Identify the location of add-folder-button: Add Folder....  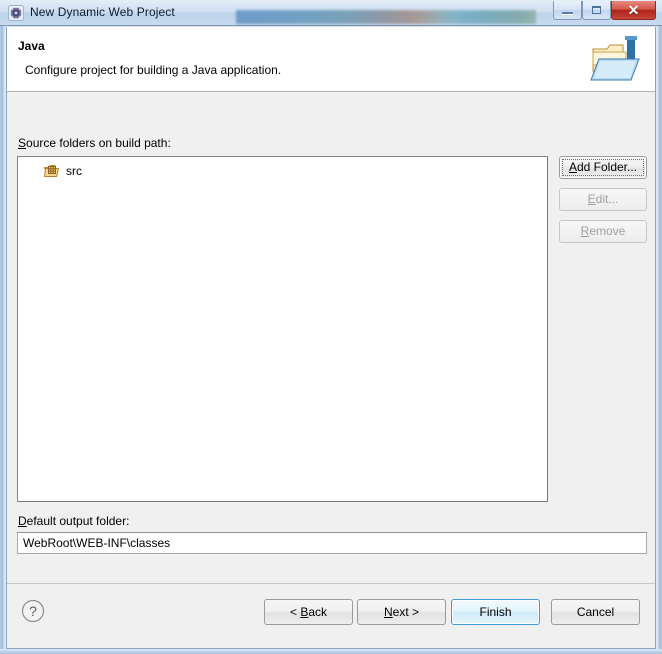
(603, 167).